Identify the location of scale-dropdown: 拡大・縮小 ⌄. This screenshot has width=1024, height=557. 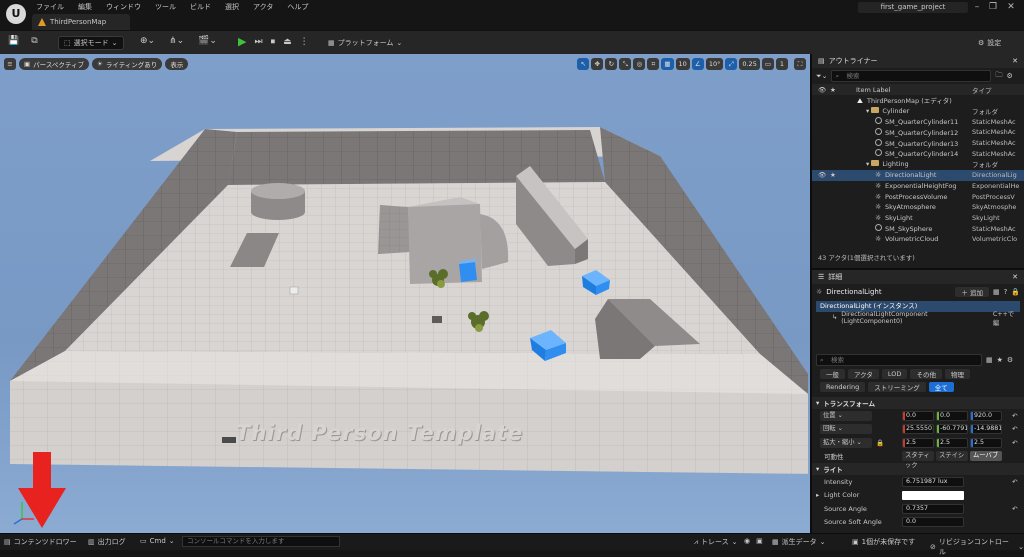
(846, 442).